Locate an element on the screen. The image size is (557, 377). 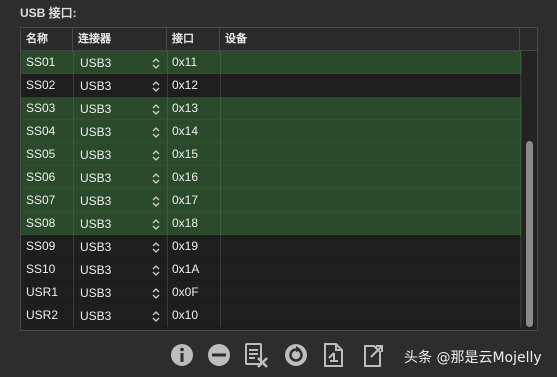
table-row: SS08 USB3 0x18 is located at coordinates (271, 223).